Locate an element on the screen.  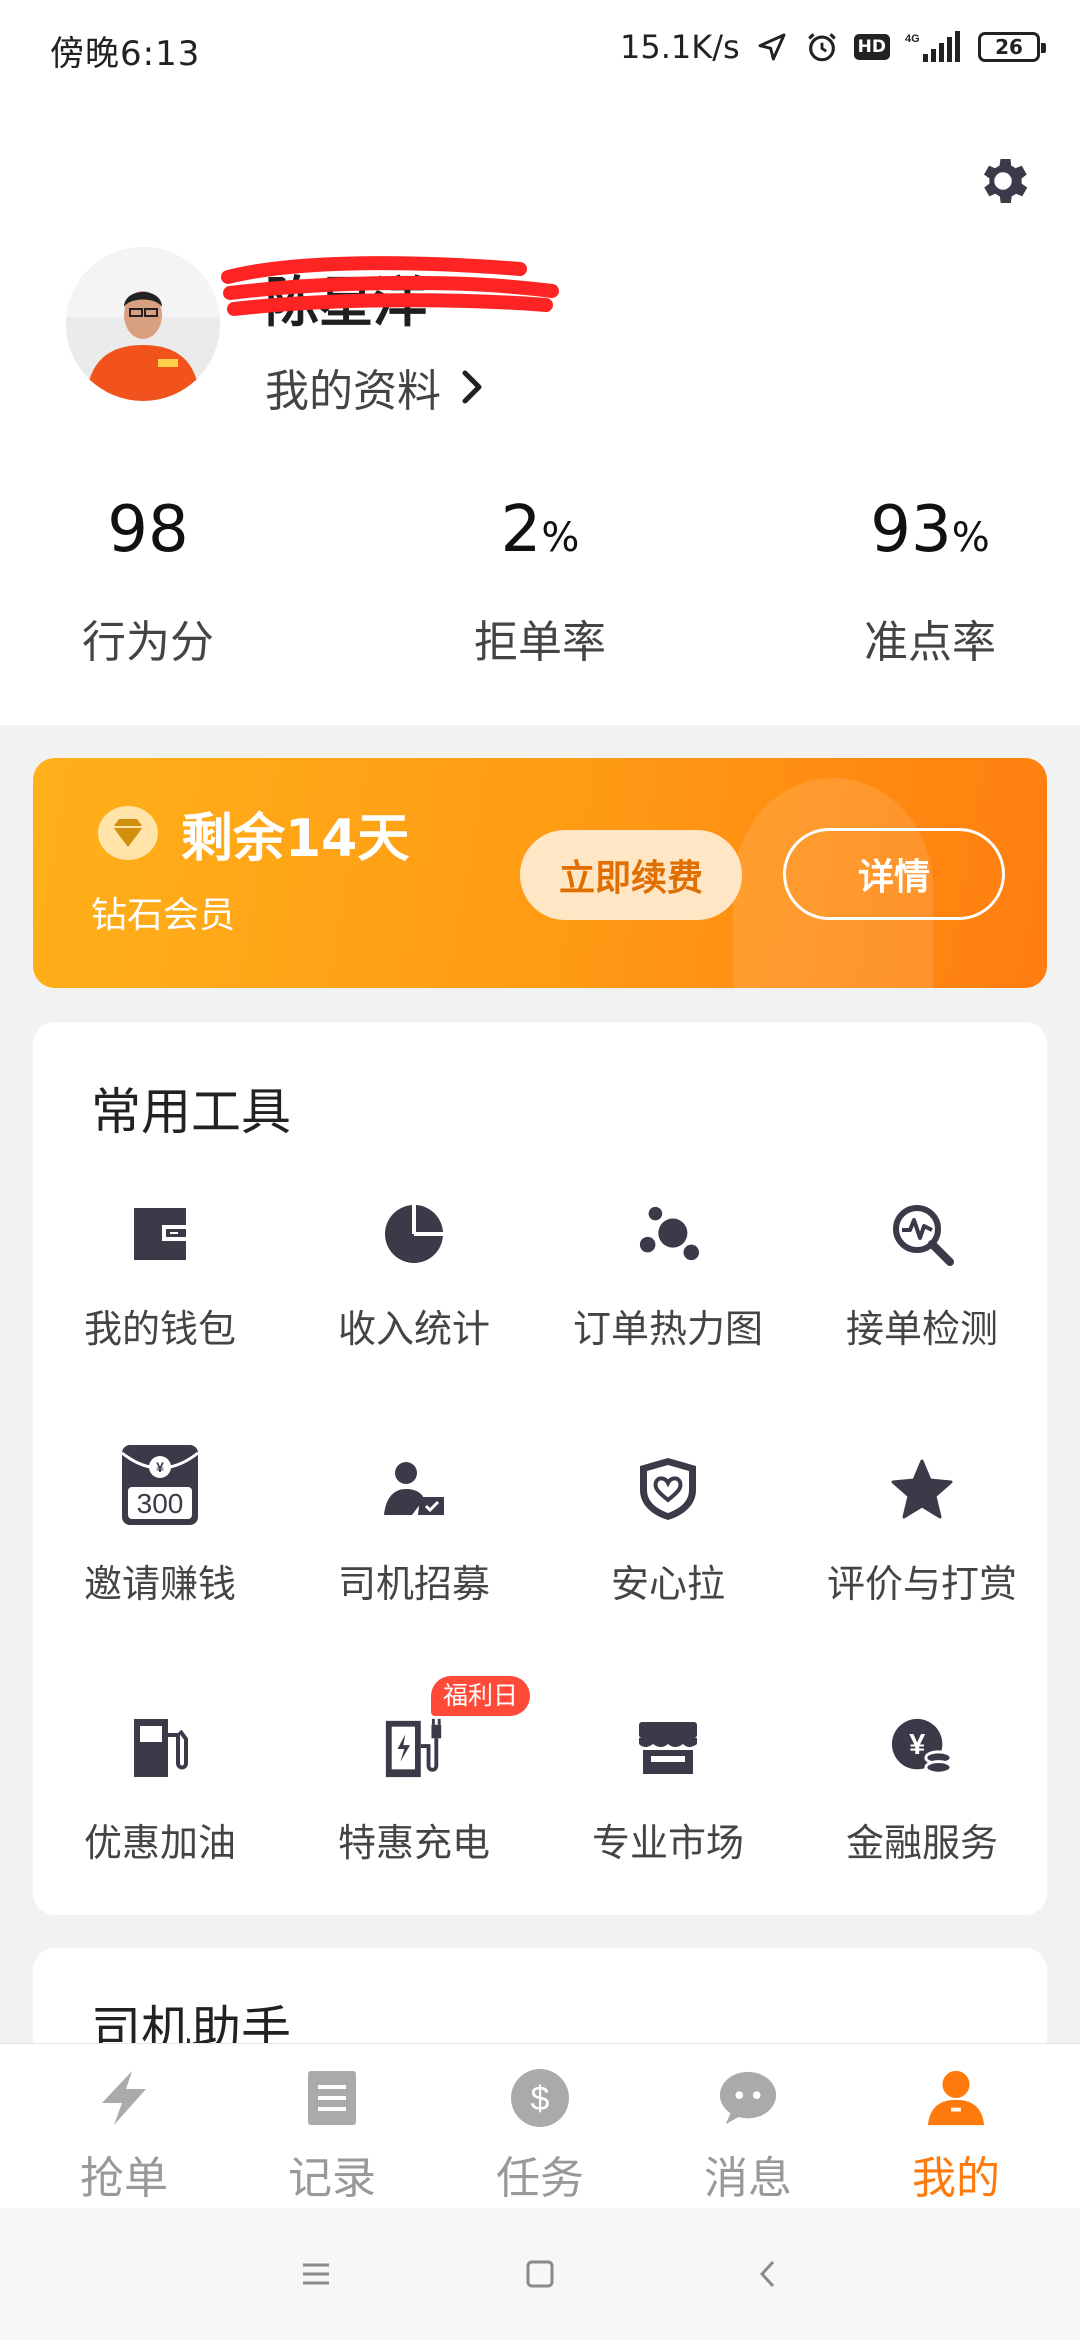
nav-label: 我的 is located at coordinates (956, 2178).